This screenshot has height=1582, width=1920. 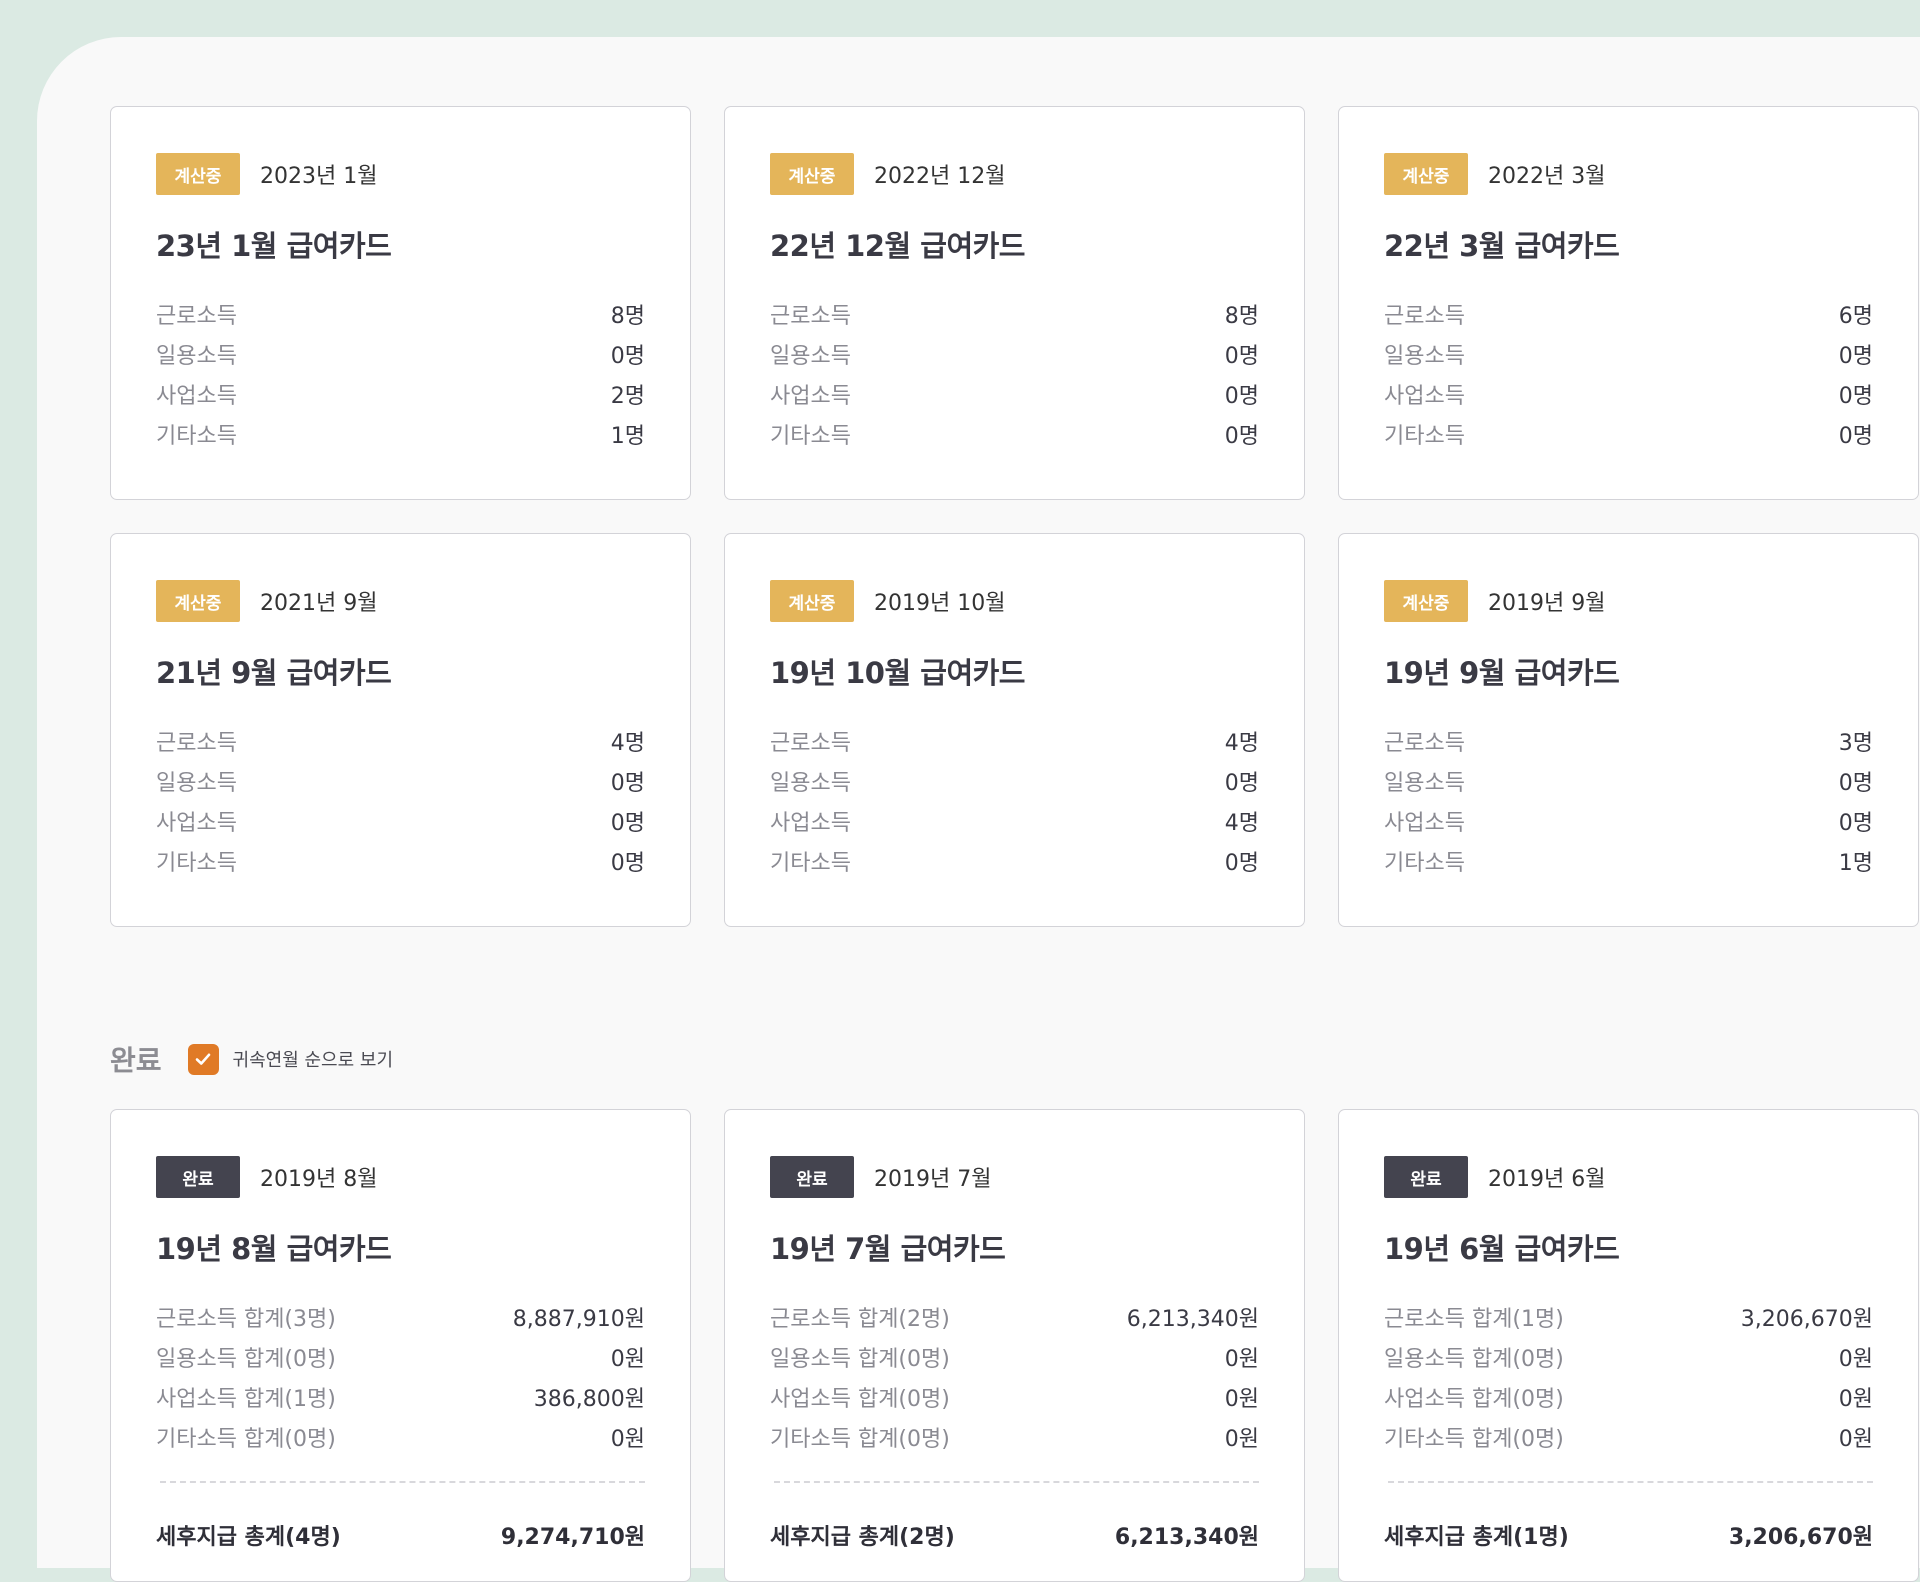 What do you see at coordinates (940, 603) in the screenshot?
I see `card-period: 2019년 10월` at bounding box center [940, 603].